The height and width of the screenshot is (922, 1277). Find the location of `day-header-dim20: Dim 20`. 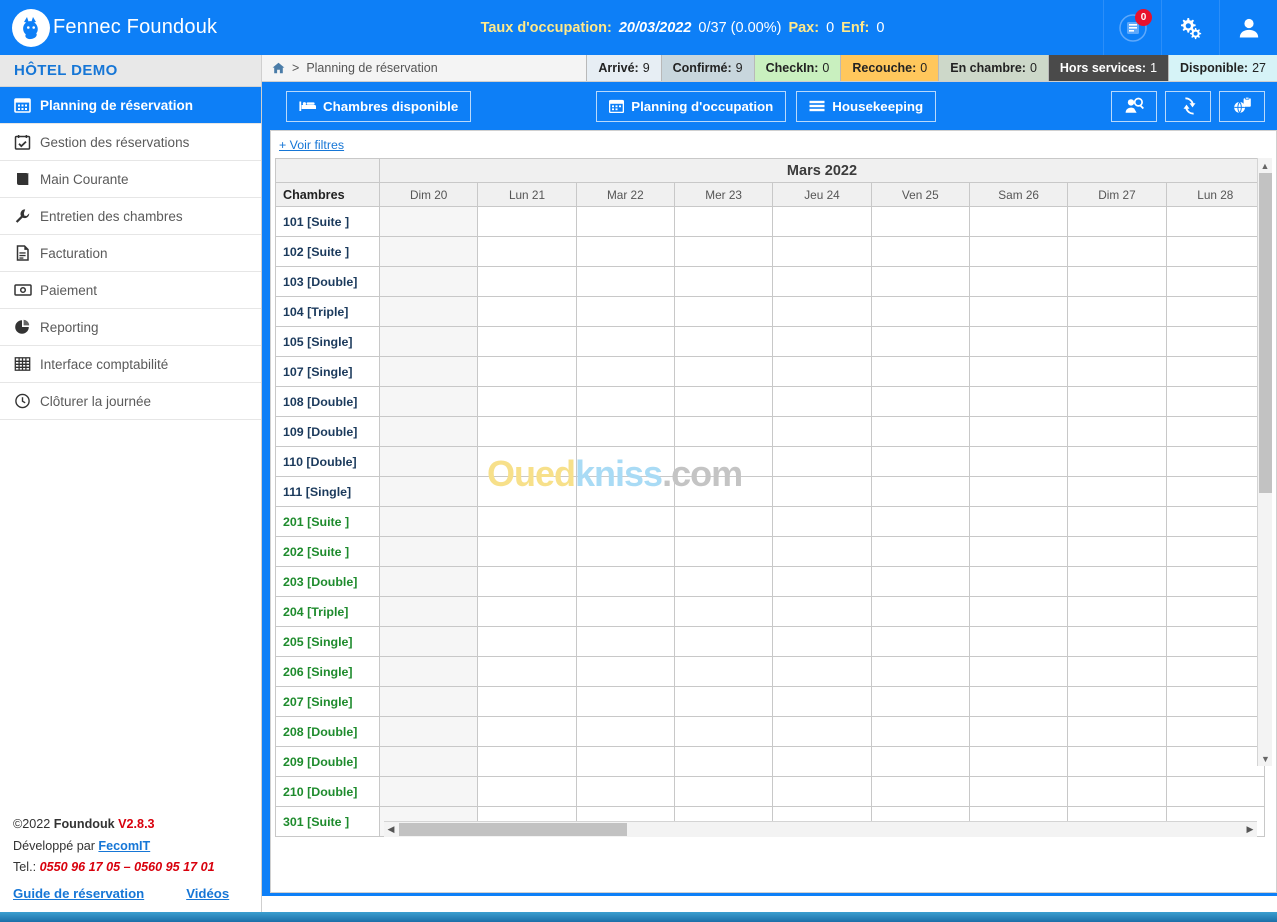

day-header-dim20: Dim 20 is located at coordinates (428, 194).